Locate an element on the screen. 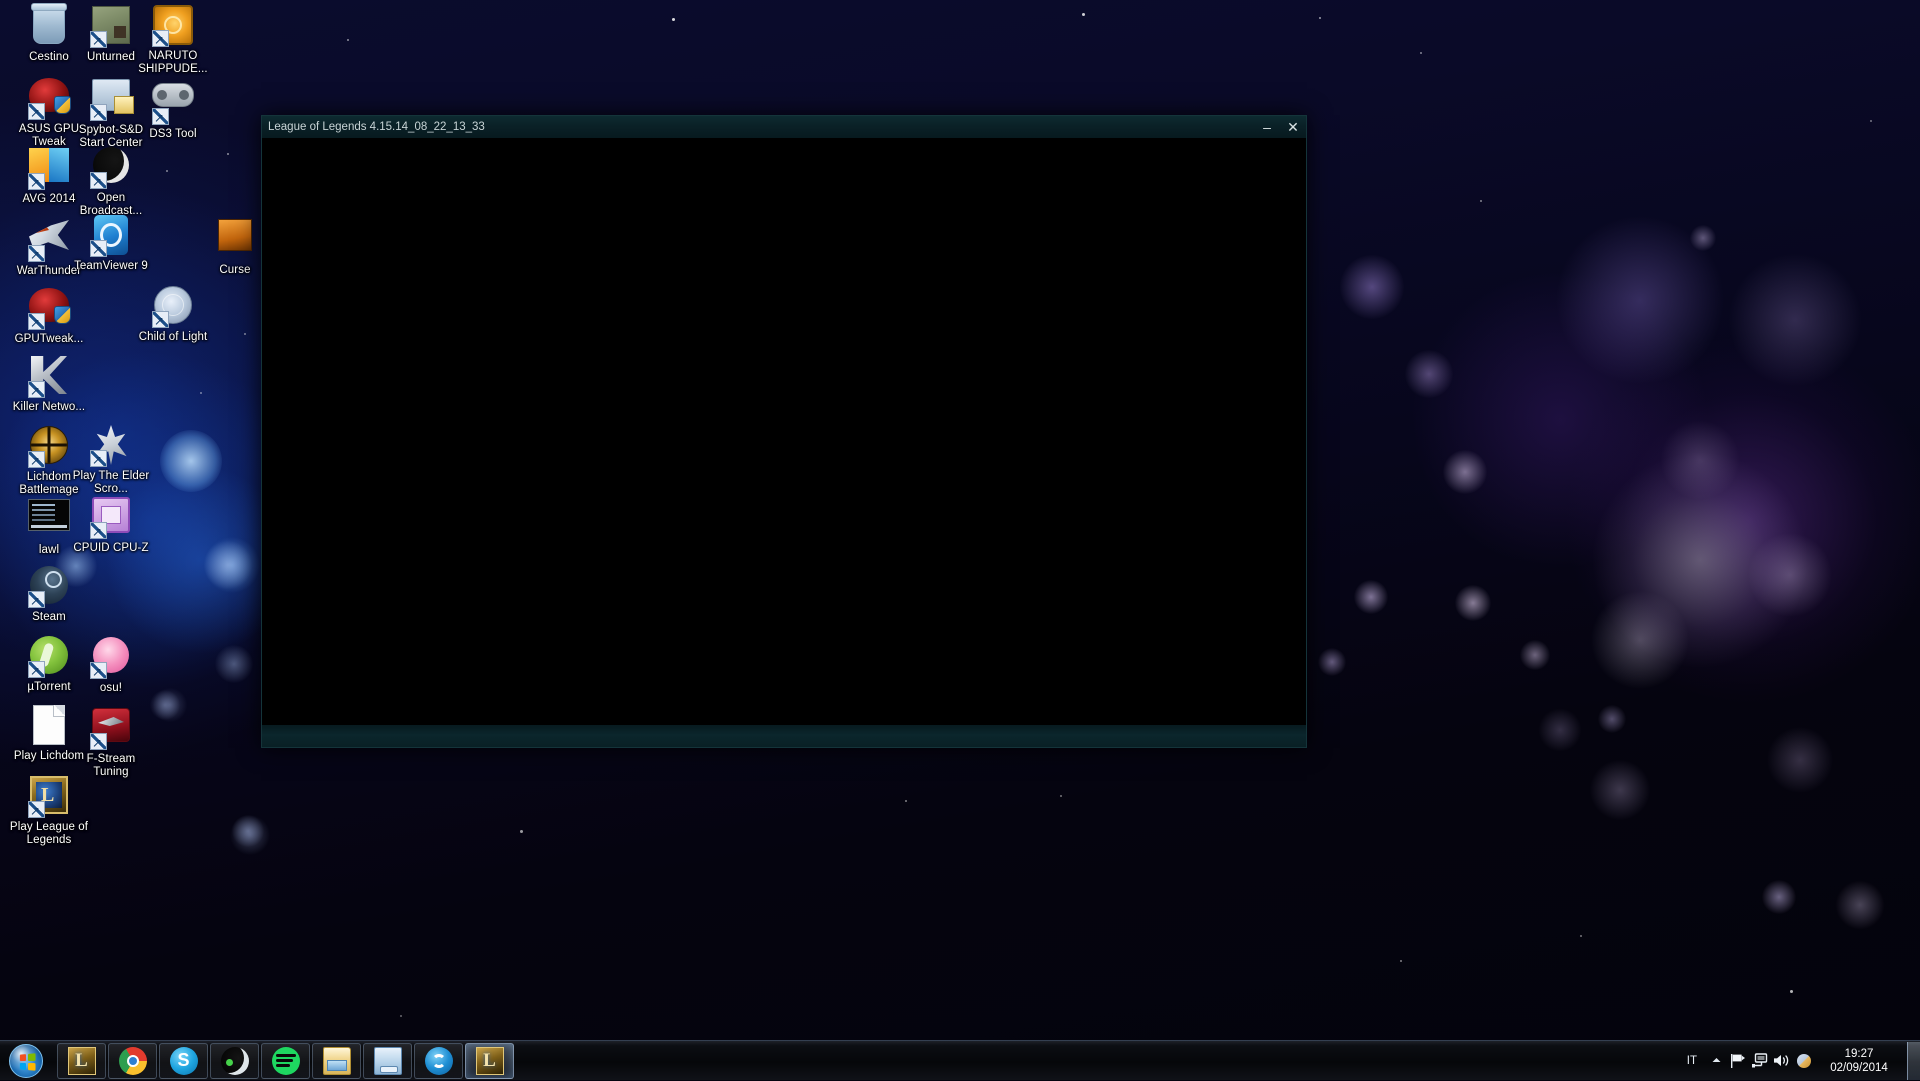 The width and height of the screenshot is (1920, 1081). bin-icon is located at coordinates (49, 27).